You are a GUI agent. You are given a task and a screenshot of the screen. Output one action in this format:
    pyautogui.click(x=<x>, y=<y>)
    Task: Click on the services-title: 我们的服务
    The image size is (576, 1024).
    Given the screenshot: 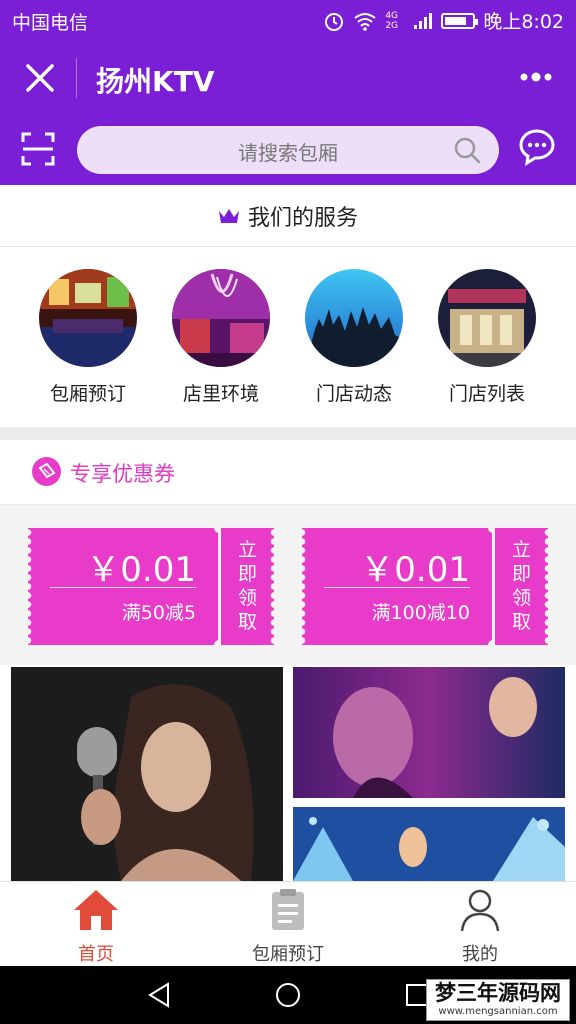 What is the action you would take?
    pyautogui.click(x=302, y=218)
    